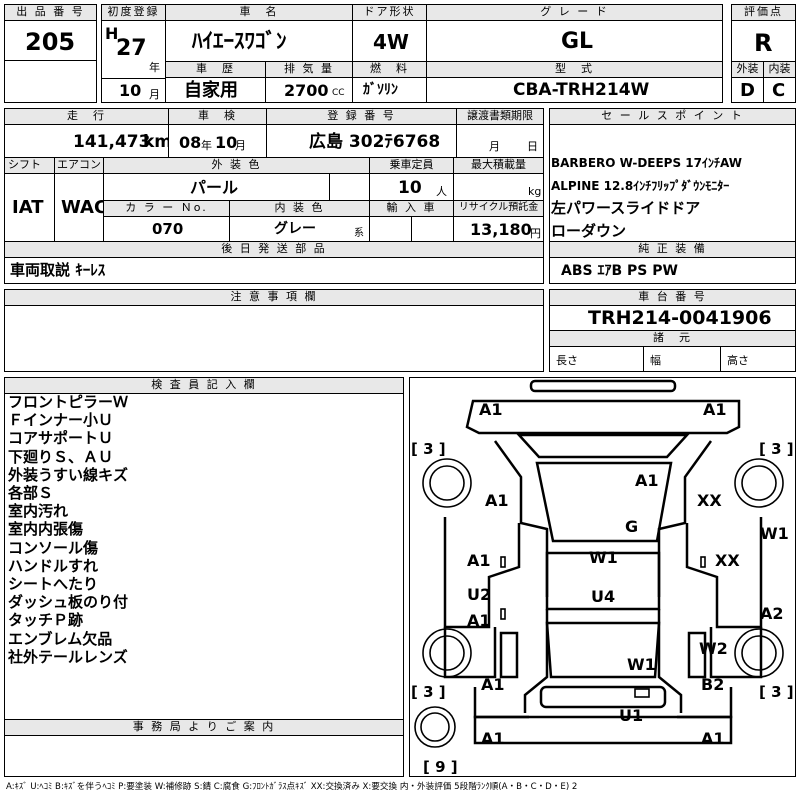 Image resolution: width=800 pixels, height=800 pixels. I want to click on inspector-note: 外装うすい線キズ, so click(68, 474).